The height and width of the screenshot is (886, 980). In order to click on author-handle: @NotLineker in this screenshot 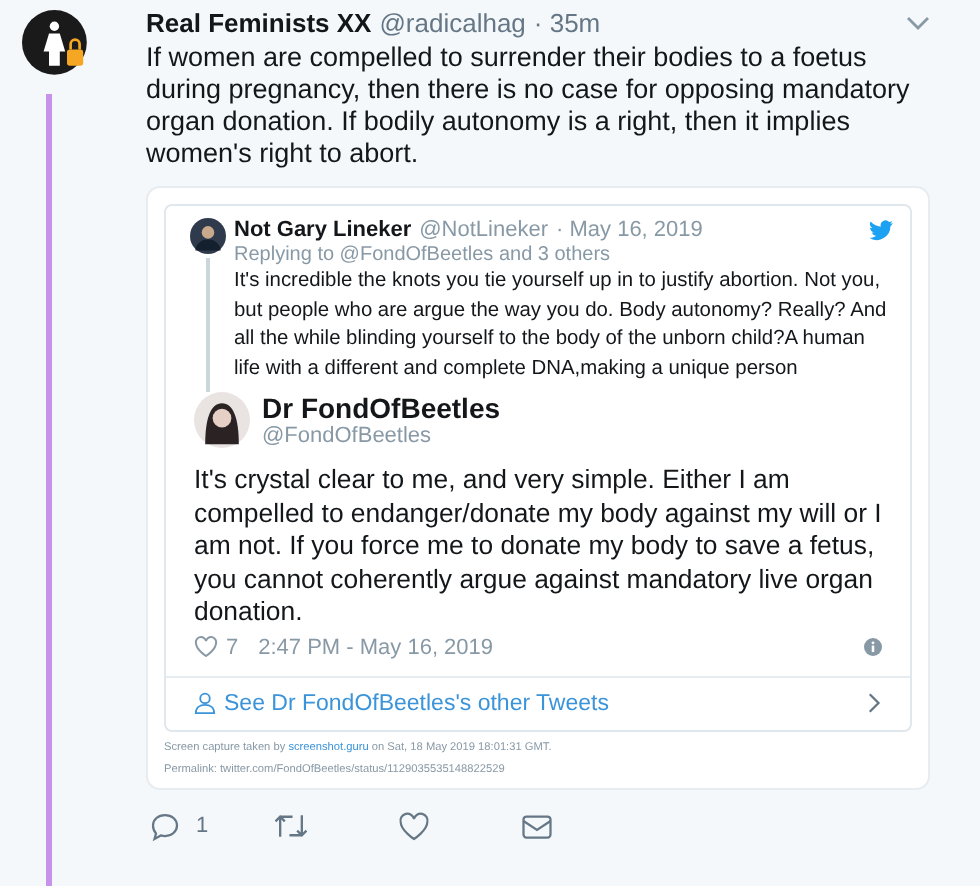, I will do `click(484, 230)`.